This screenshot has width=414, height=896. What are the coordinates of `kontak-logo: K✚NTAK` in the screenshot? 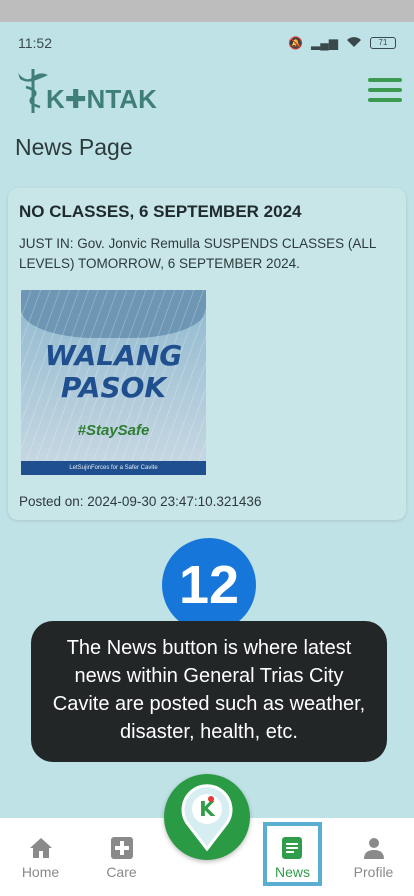 It's located at (86, 90).